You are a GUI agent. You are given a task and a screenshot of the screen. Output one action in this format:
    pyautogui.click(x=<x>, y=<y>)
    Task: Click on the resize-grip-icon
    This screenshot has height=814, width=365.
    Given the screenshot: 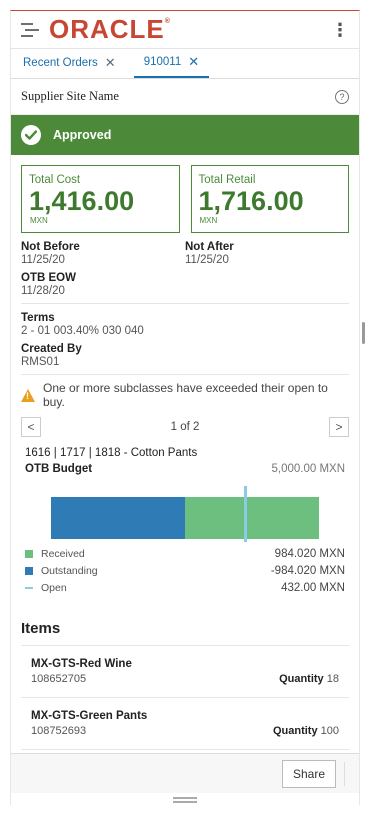 What is the action you would take?
    pyautogui.click(x=185, y=800)
    